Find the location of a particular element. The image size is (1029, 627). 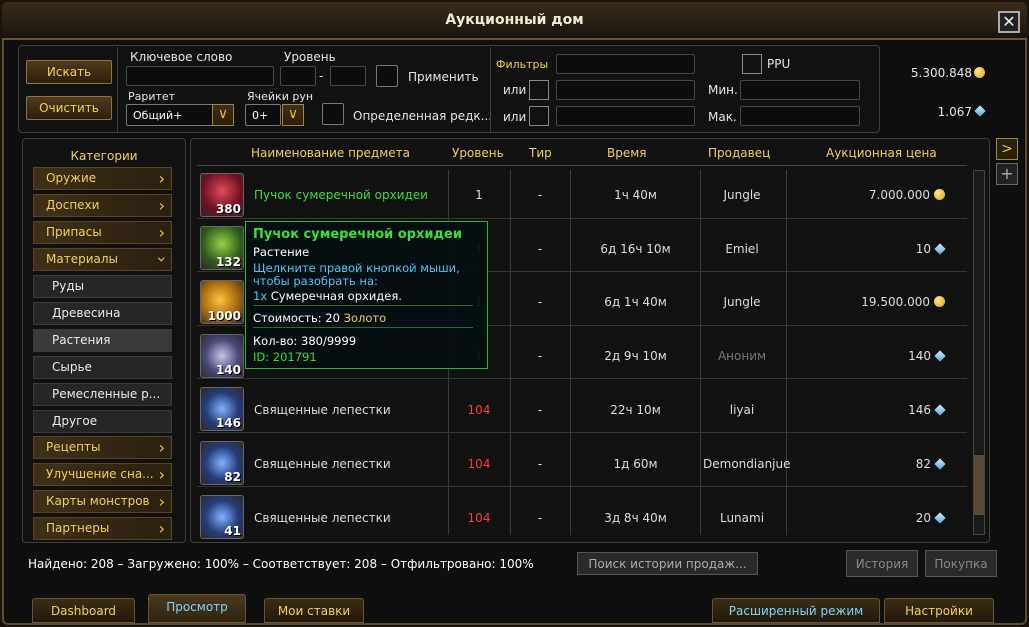

item-seller: Lunami is located at coordinates (742, 518).